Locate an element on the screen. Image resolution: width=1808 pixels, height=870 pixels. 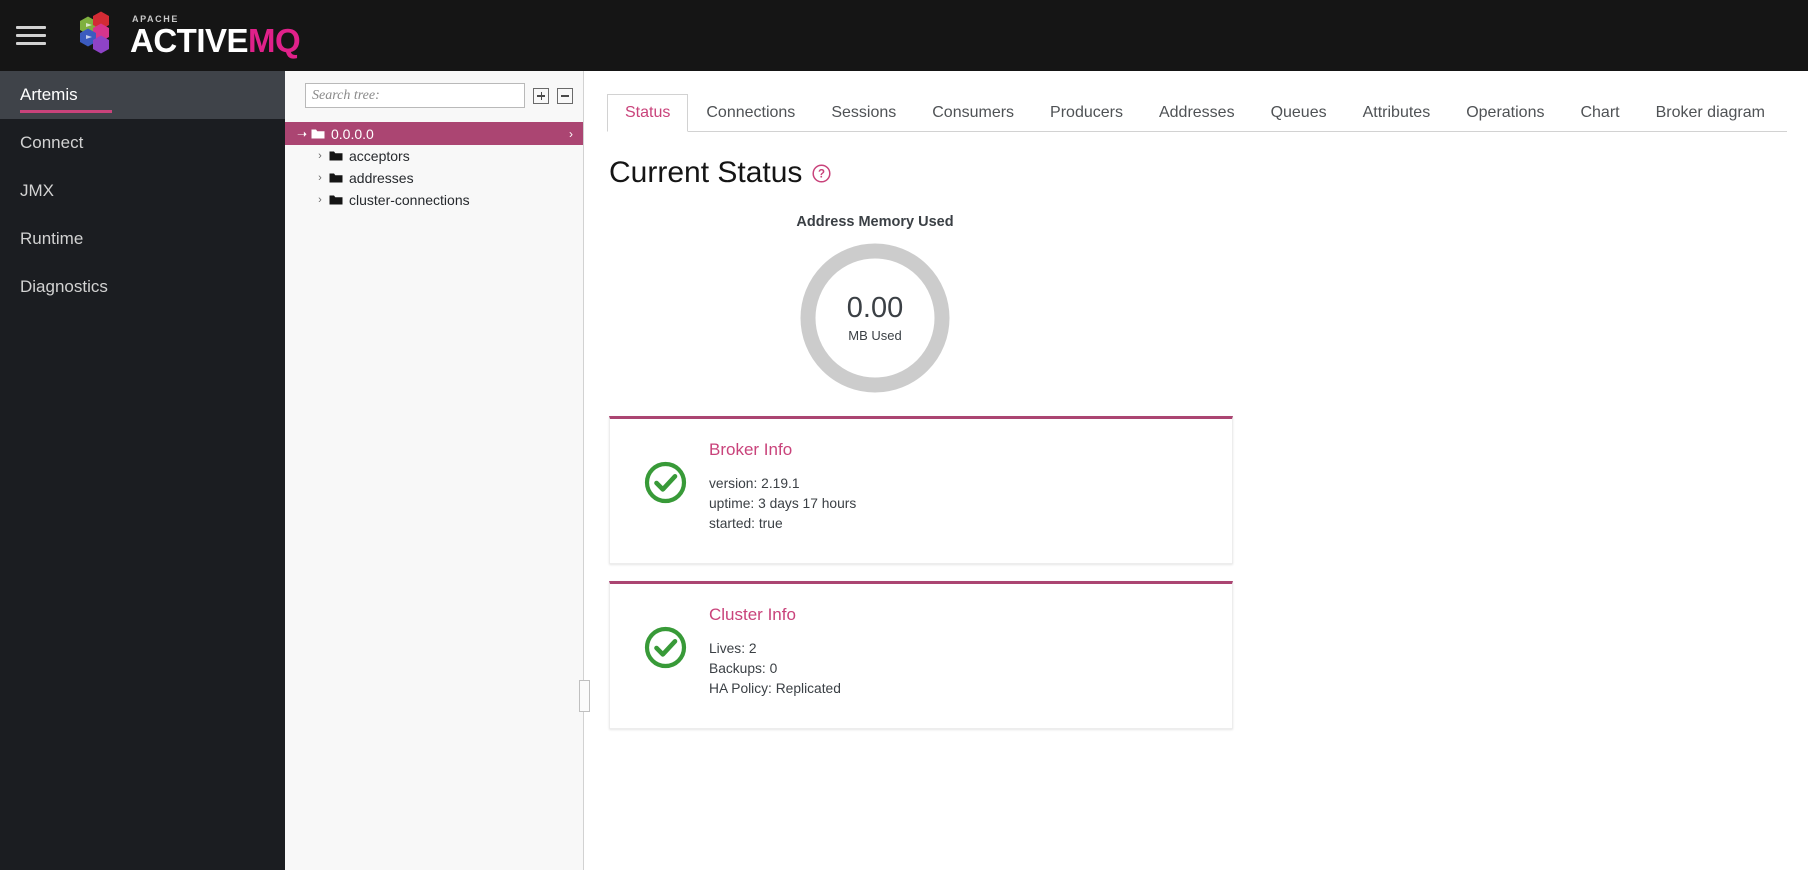
tab-label: Chart is located at coordinates (1600, 112).